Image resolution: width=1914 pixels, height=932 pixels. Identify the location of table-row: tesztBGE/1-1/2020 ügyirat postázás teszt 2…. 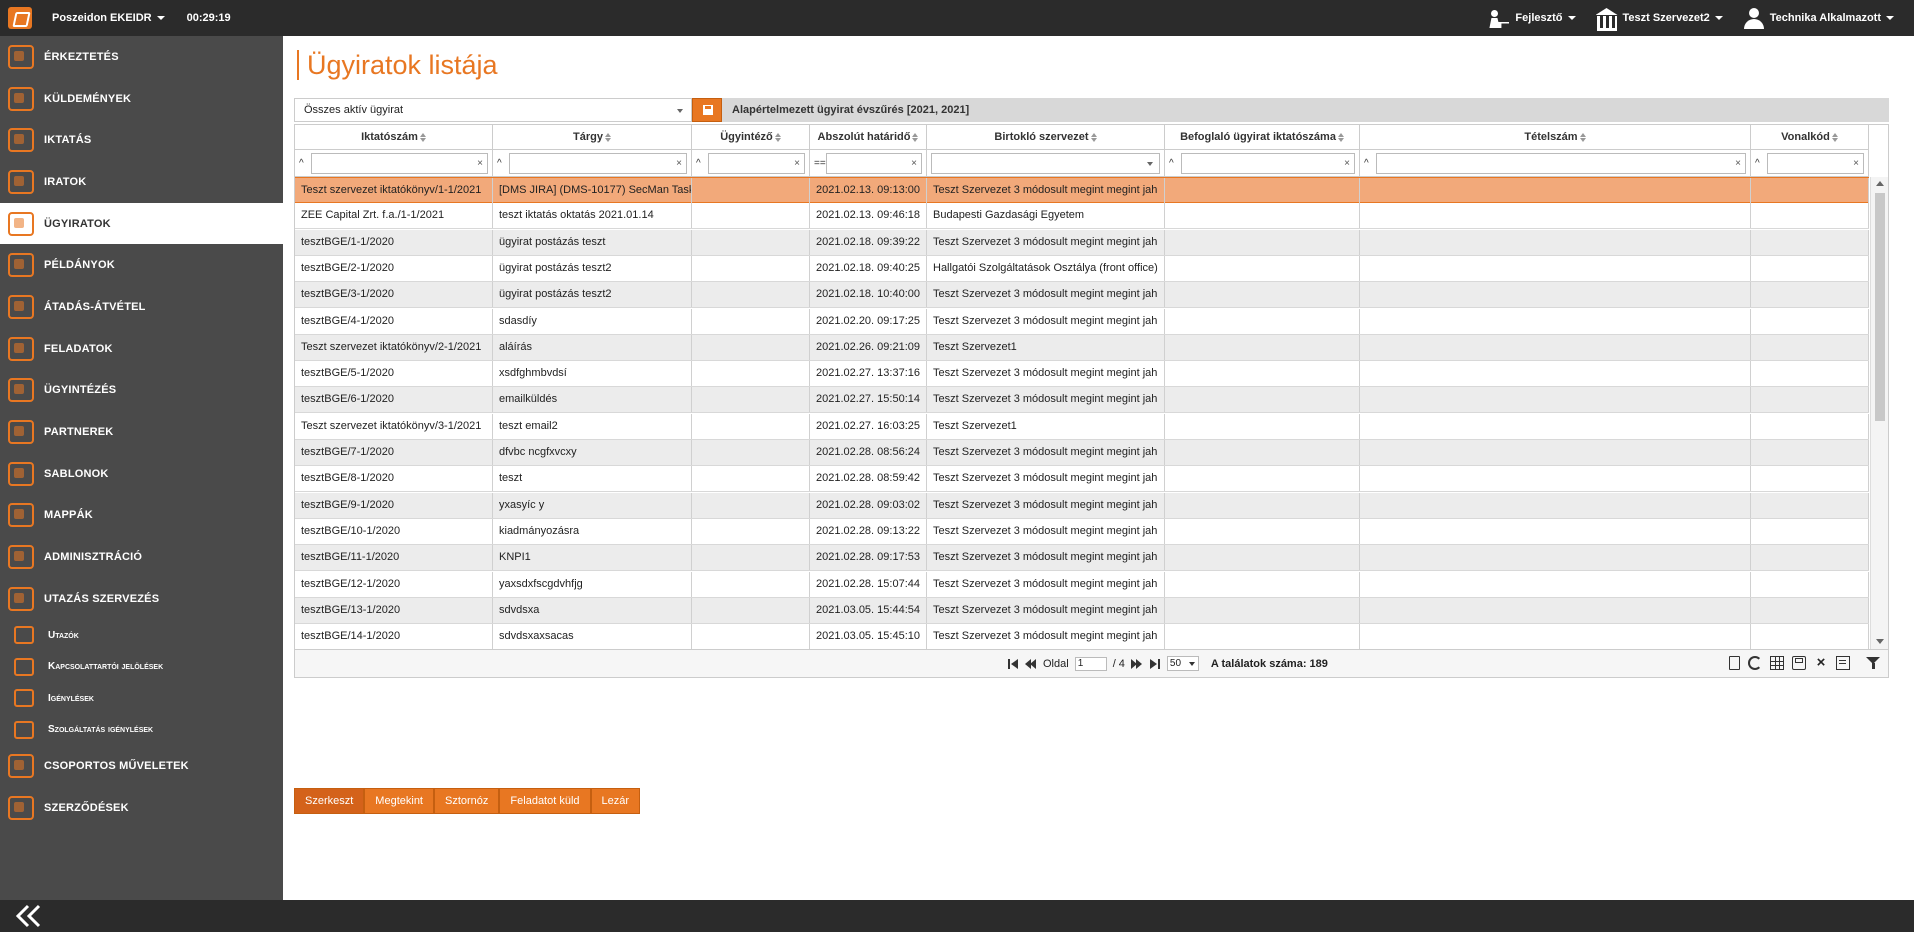
(1082, 242).